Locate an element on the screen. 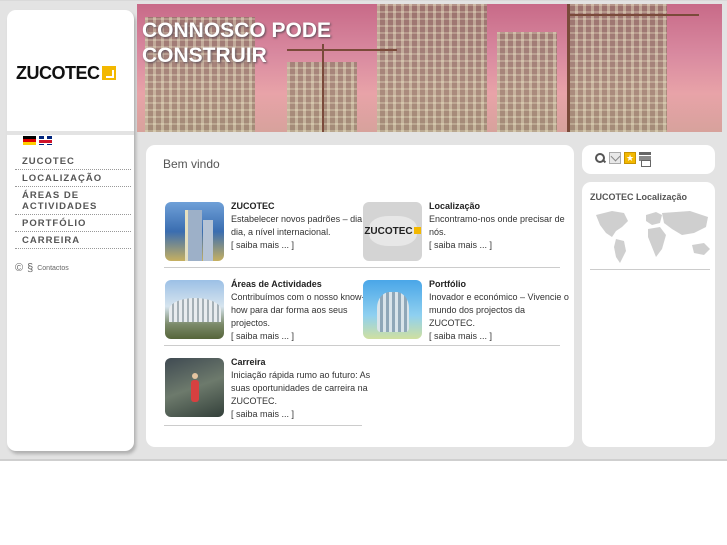  page-title: Bem vindo is located at coordinates (191, 164).